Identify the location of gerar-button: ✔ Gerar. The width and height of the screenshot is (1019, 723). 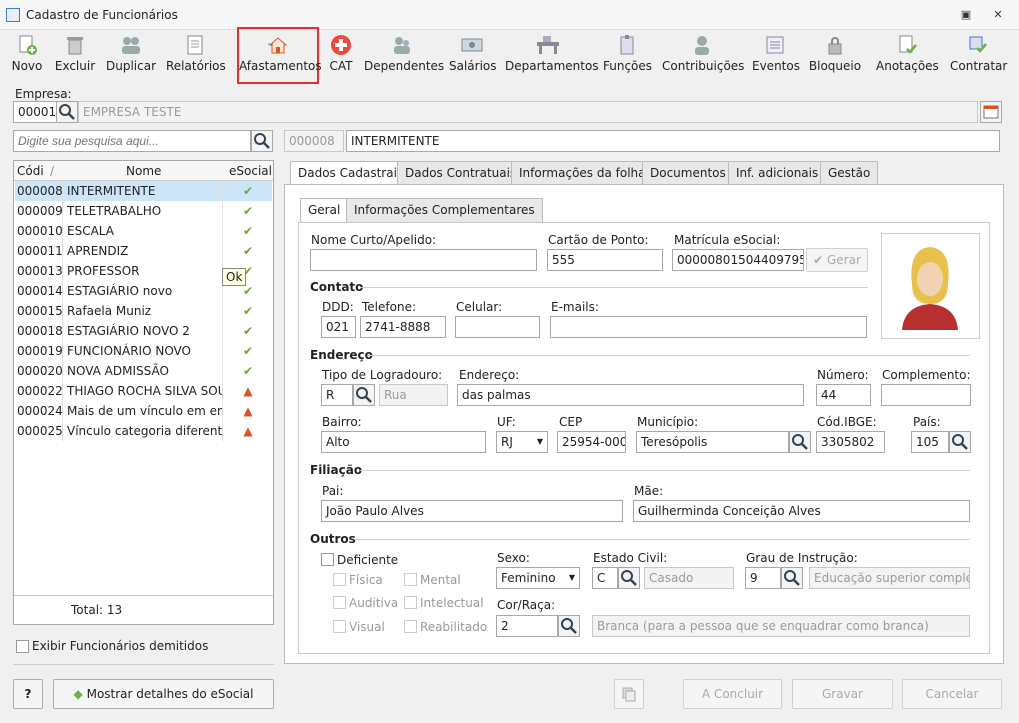
(837, 260).